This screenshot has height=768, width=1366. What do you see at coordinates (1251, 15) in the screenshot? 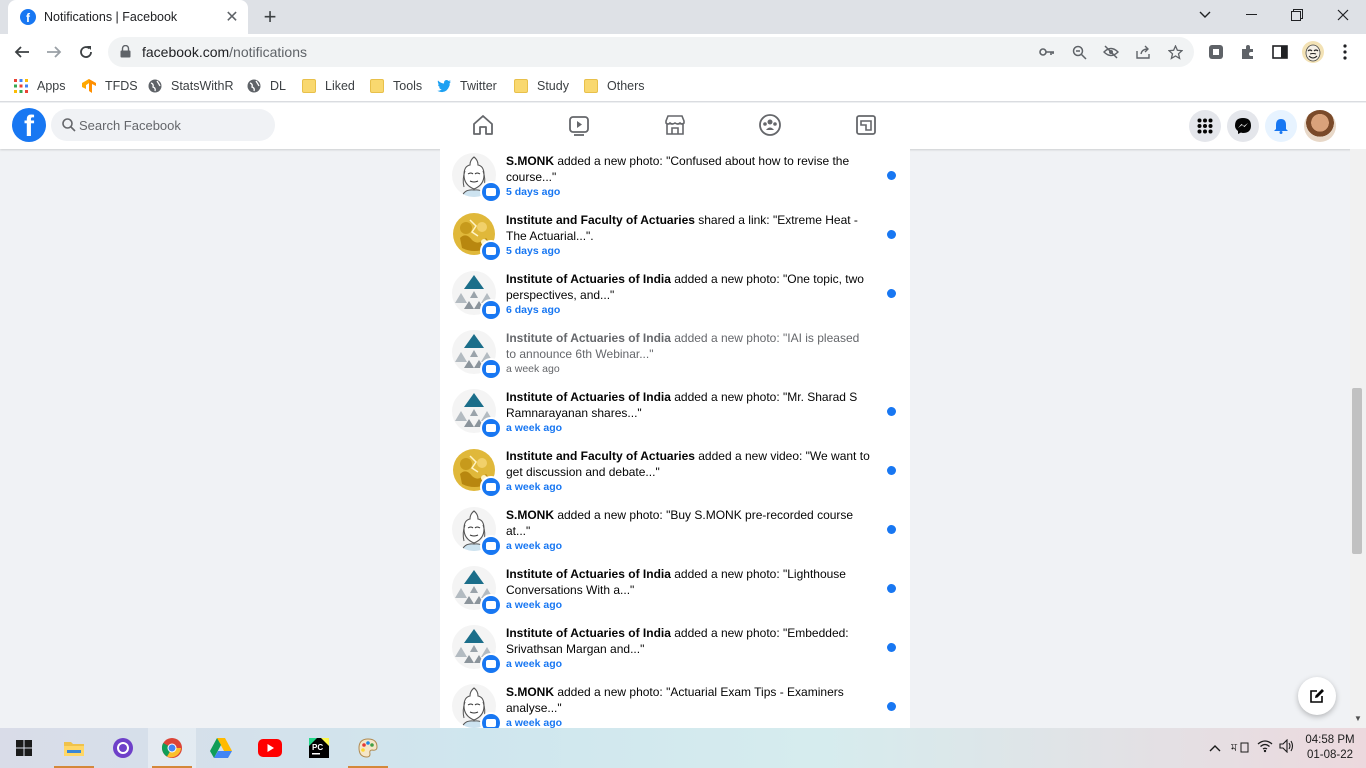
I see `minimize-button` at bounding box center [1251, 15].